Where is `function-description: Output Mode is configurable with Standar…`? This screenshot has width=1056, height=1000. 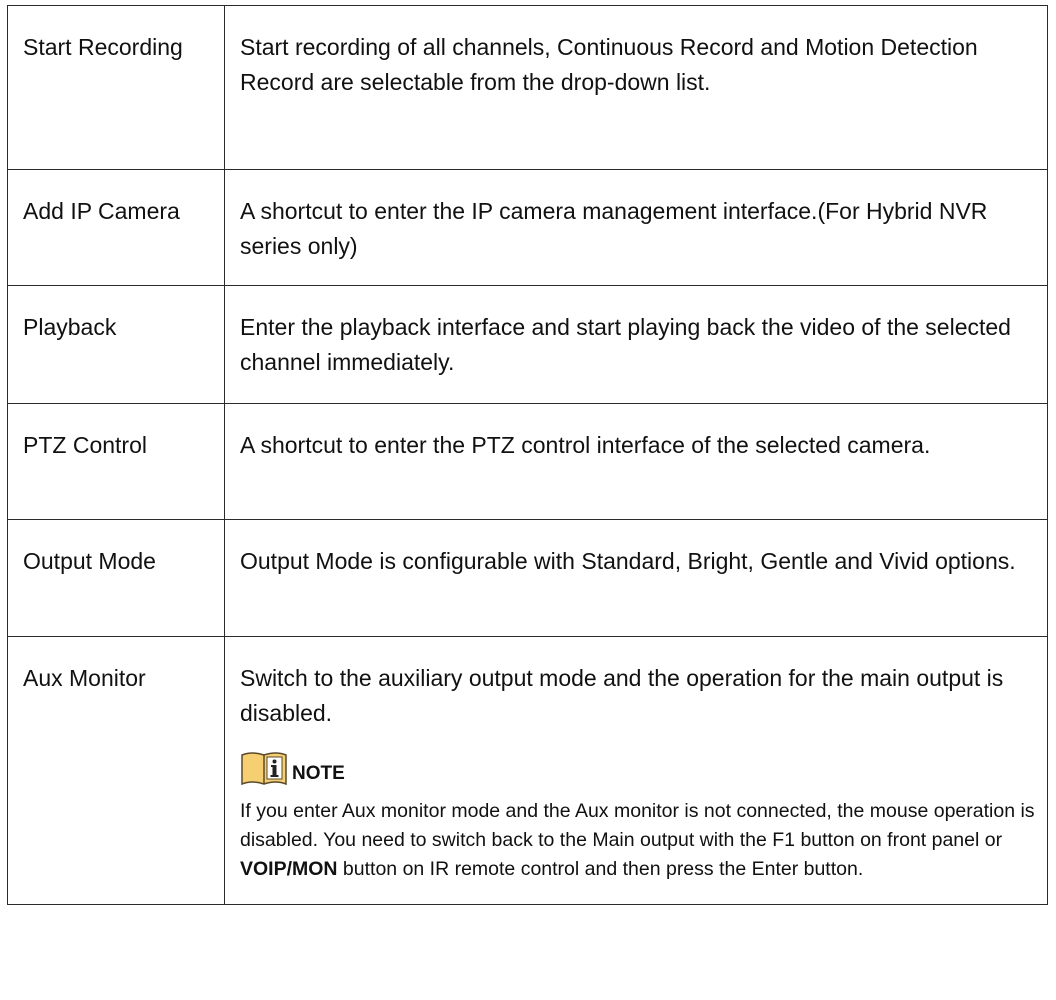 function-description: Output Mode is configurable with Standar… is located at coordinates (636, 578).